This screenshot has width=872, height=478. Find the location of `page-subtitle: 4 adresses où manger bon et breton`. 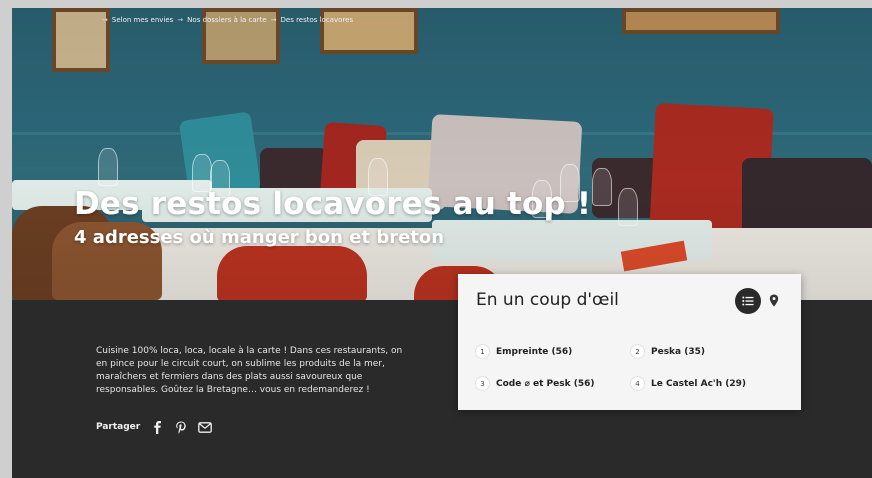

page-subtitle: 4 adresses où manger bon et breton is located at coordinates (259, 237).